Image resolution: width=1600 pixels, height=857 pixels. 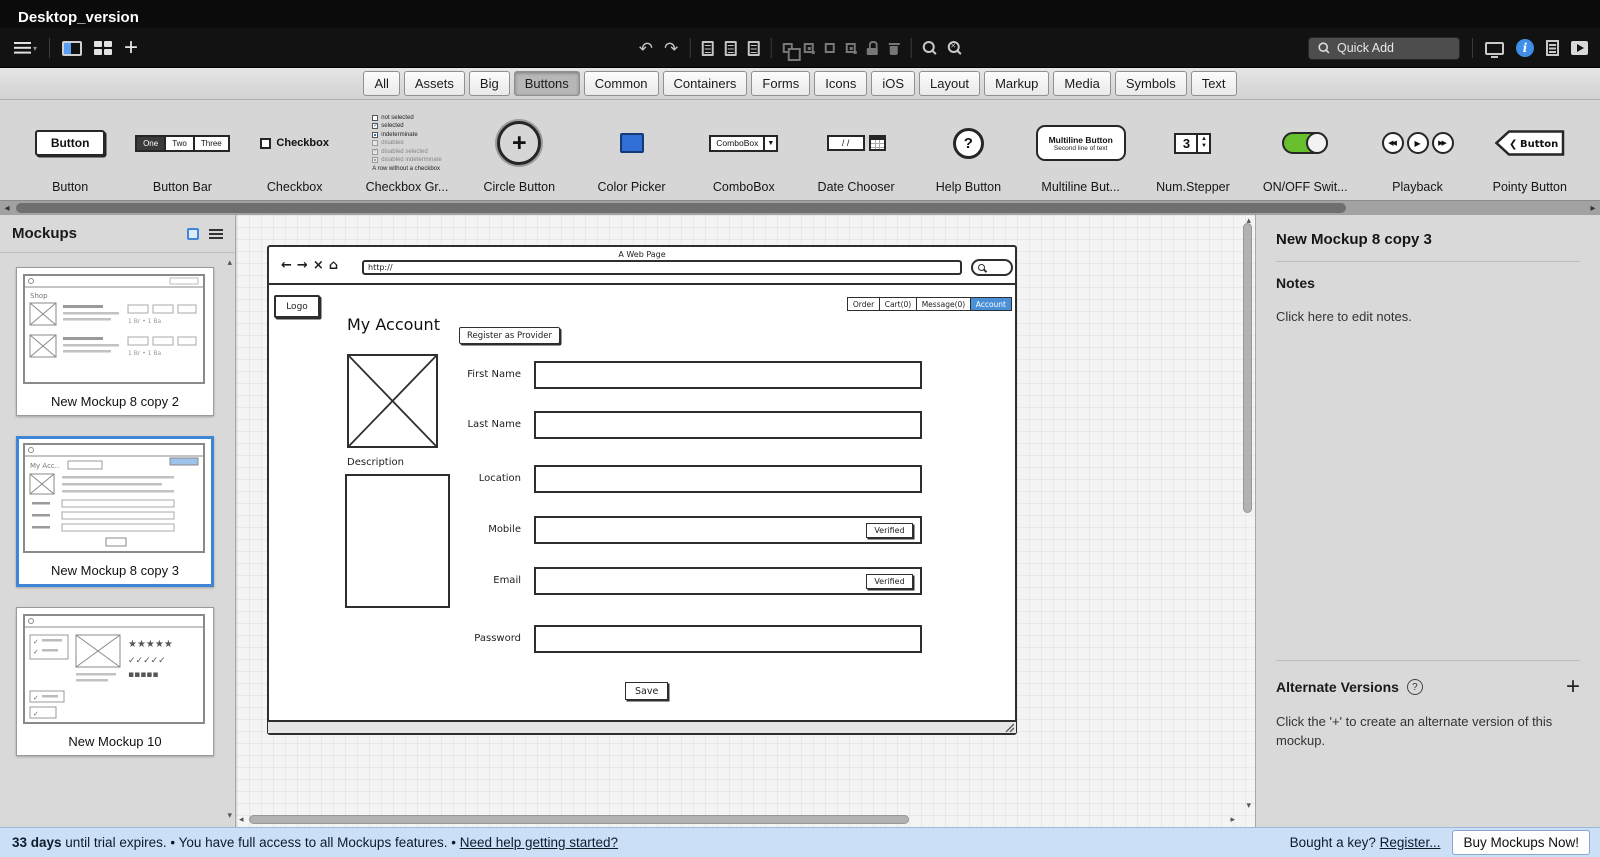 I want to click on tab-markup: Markup, so click(x=1017, y=83).